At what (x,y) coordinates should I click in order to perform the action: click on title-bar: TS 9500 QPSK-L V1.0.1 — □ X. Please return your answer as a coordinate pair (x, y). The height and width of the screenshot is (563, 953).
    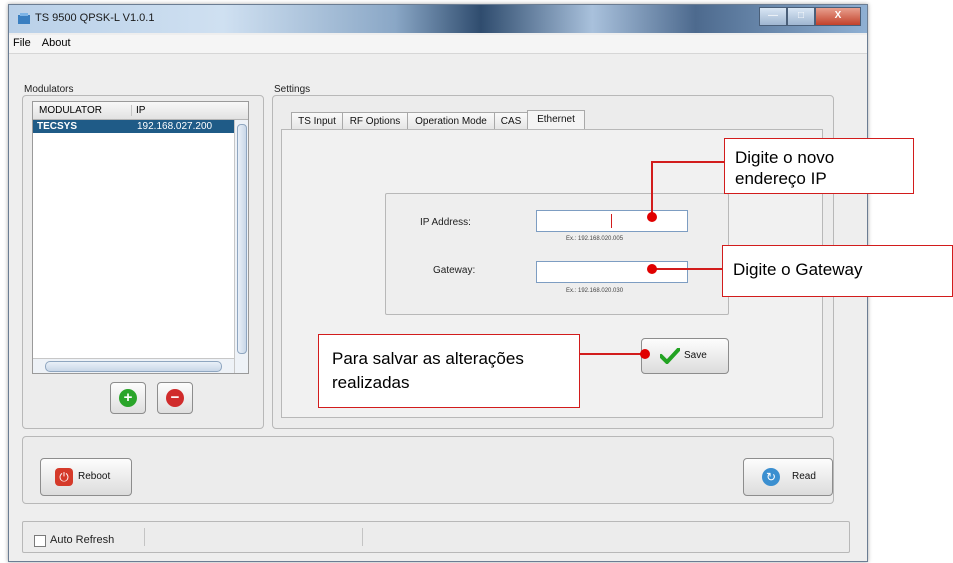
    Looking at the image, I should click on (438, 19).